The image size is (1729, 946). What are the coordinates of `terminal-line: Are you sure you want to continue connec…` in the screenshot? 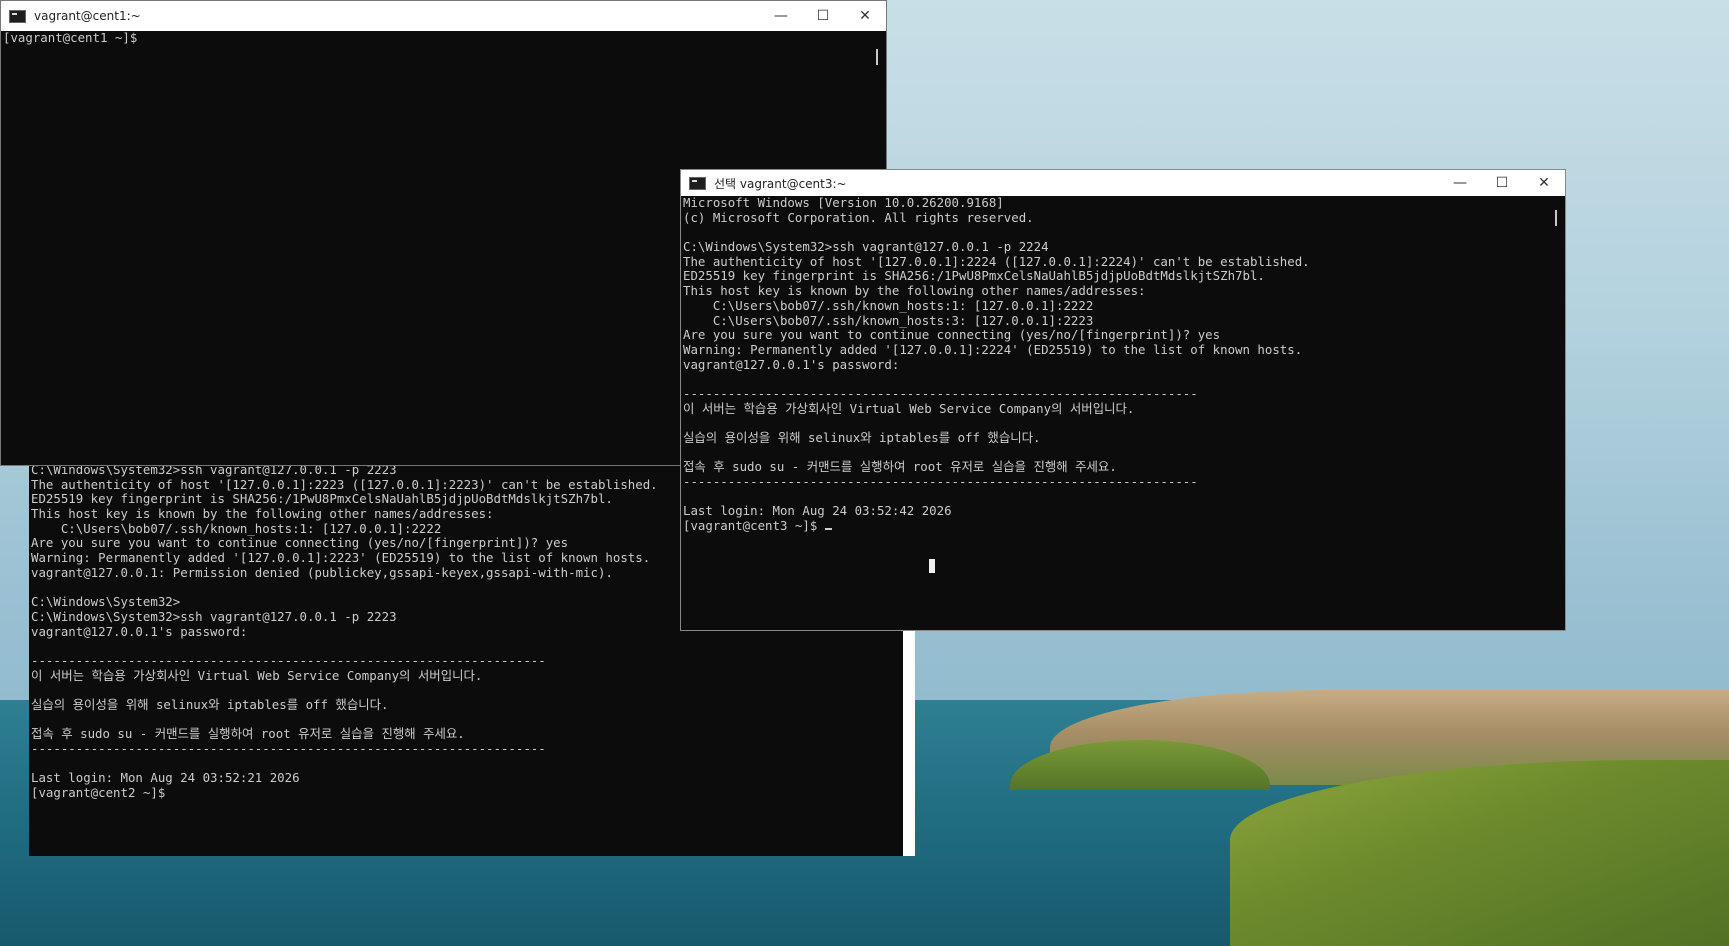 It's located at (952, 335).